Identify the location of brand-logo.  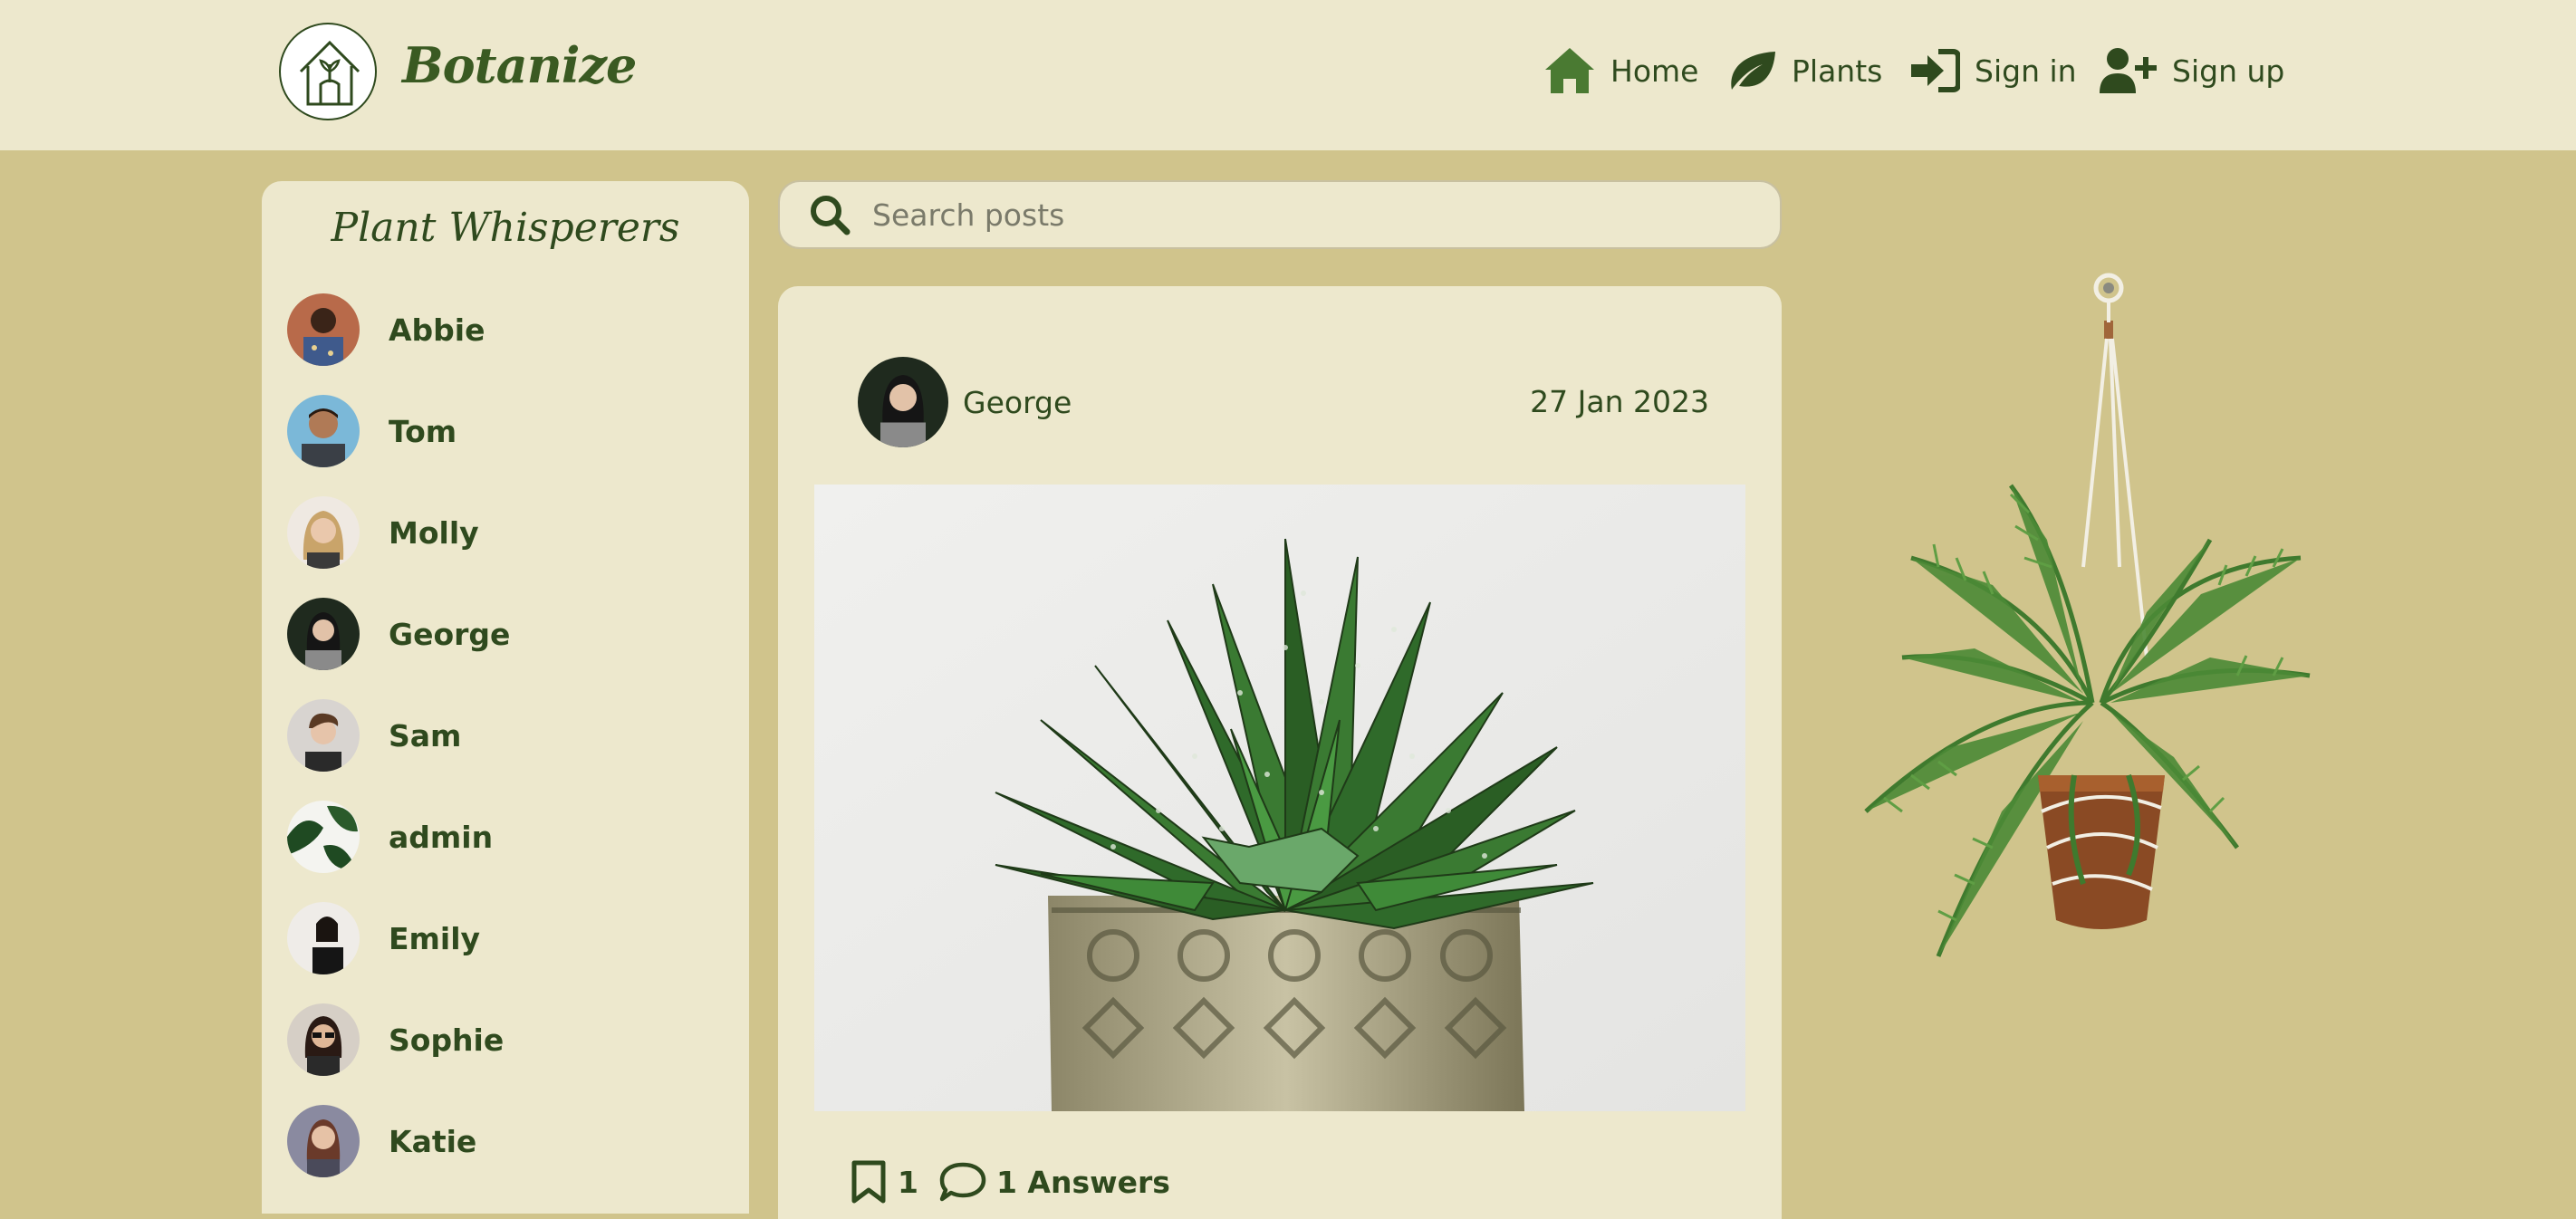
(328, 72).